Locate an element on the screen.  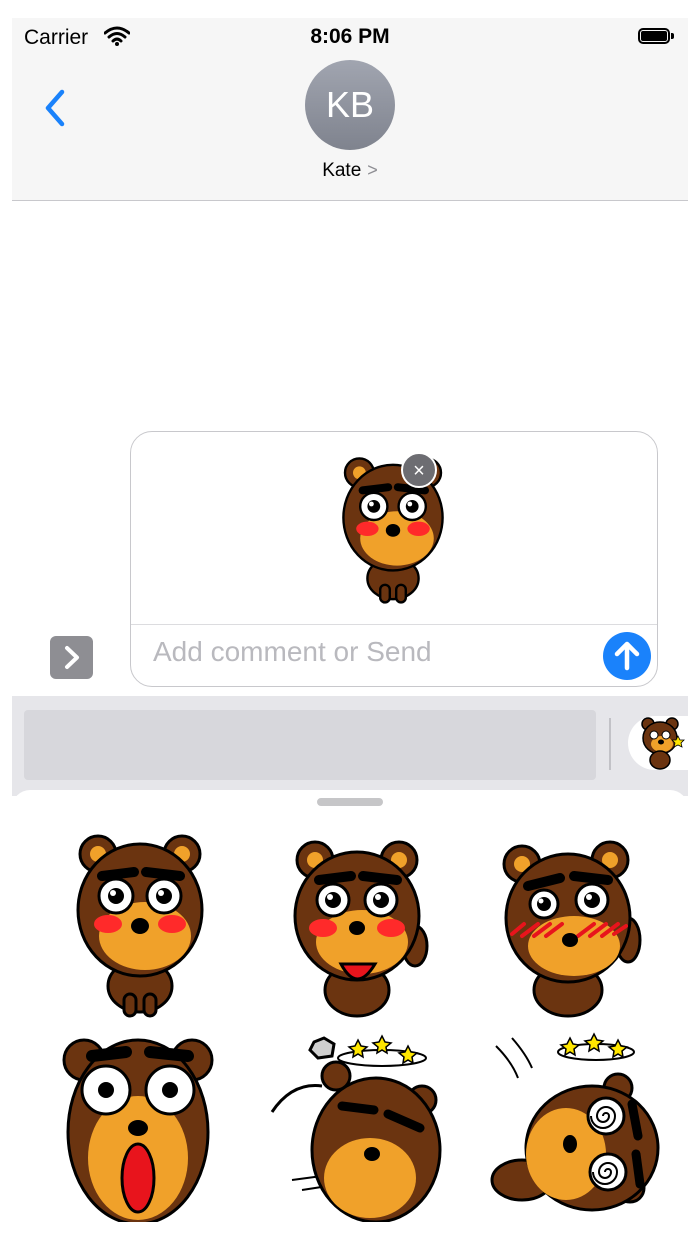
battery-icon is located at coordinates (657, 37).